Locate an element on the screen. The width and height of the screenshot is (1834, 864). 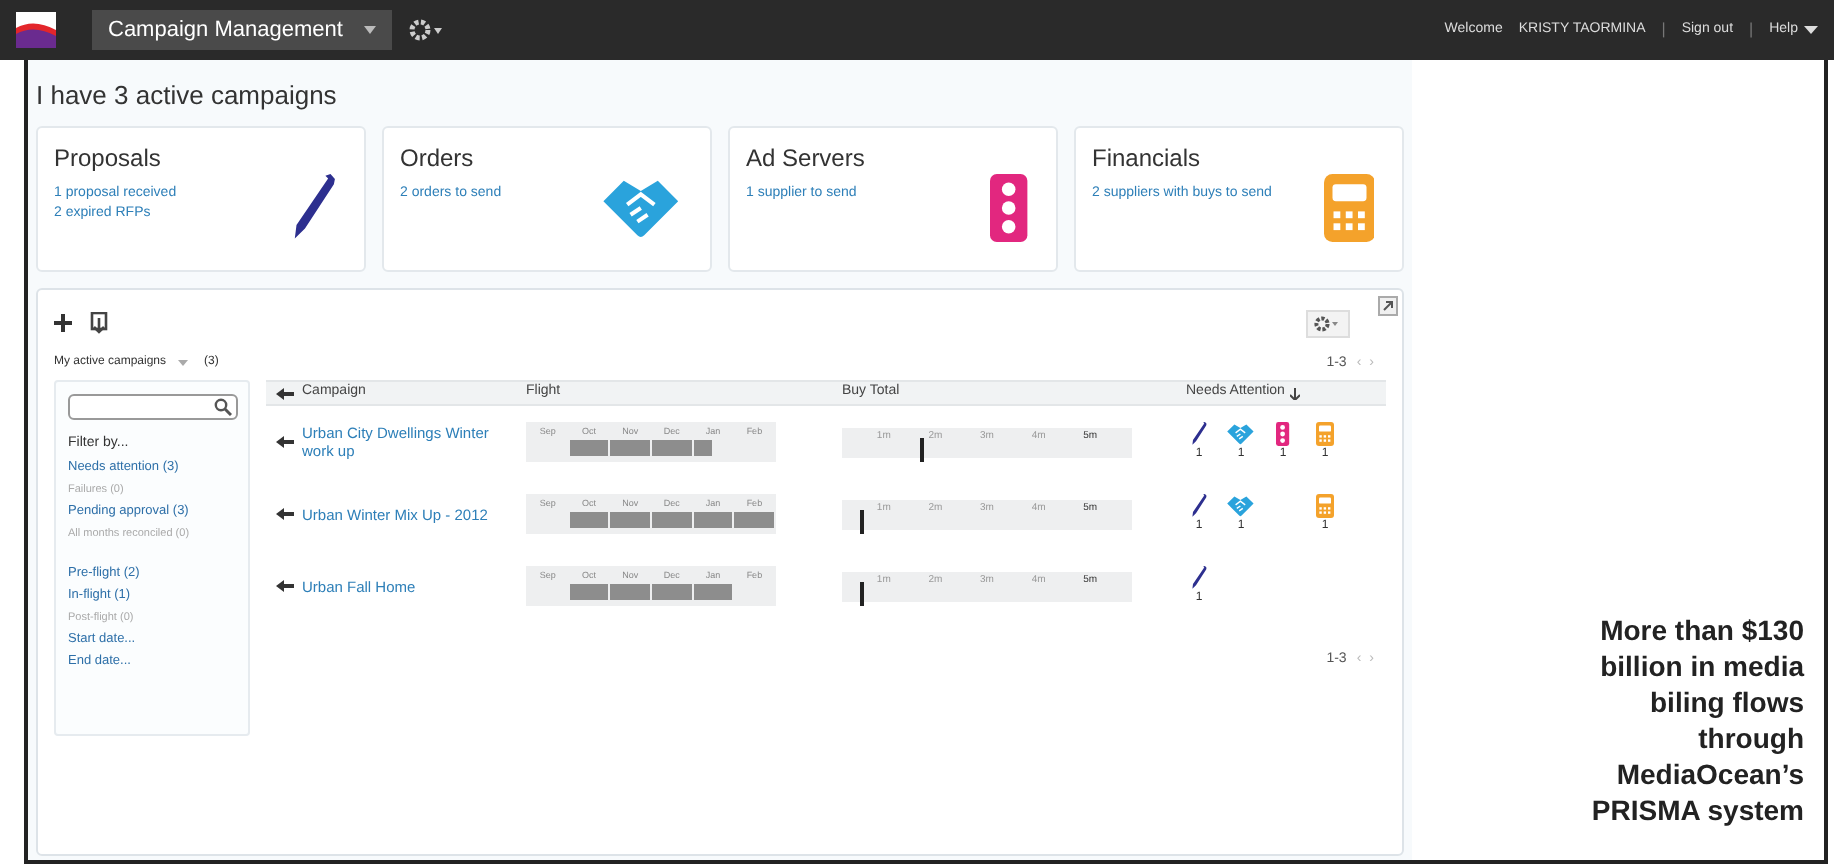
card-title: Ad Servers is located at coordinates (805, 158).